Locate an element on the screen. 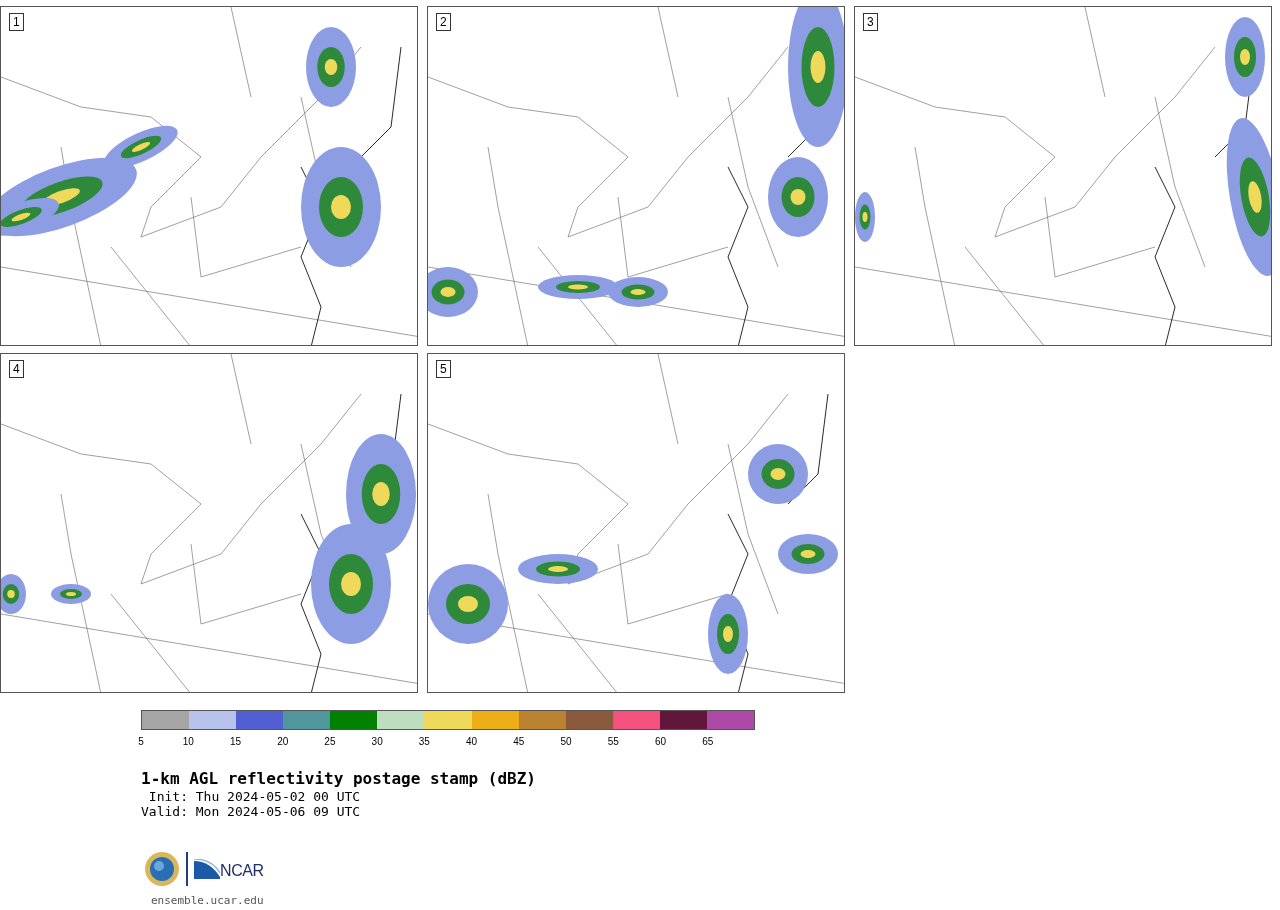 The image size is (1280, 910). chart-title: 1-km AGL reflectivity postage stamp (dBZ) is located at coordinates (338, 779).